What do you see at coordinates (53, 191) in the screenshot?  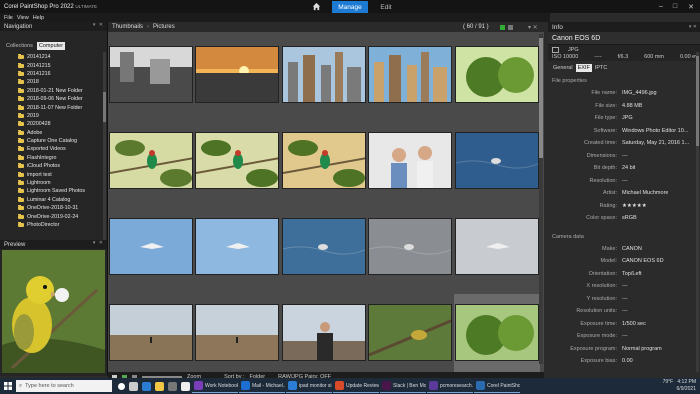 I see `folder-item: Lightroom Saved Photos` at bounding box center [53, 191].